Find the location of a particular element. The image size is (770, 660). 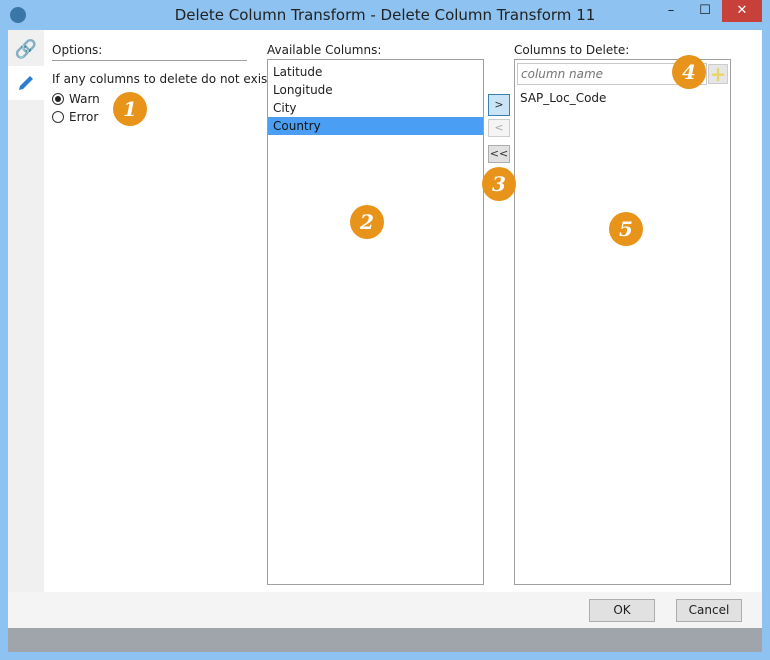

divider is located at coordinates (149, 60).